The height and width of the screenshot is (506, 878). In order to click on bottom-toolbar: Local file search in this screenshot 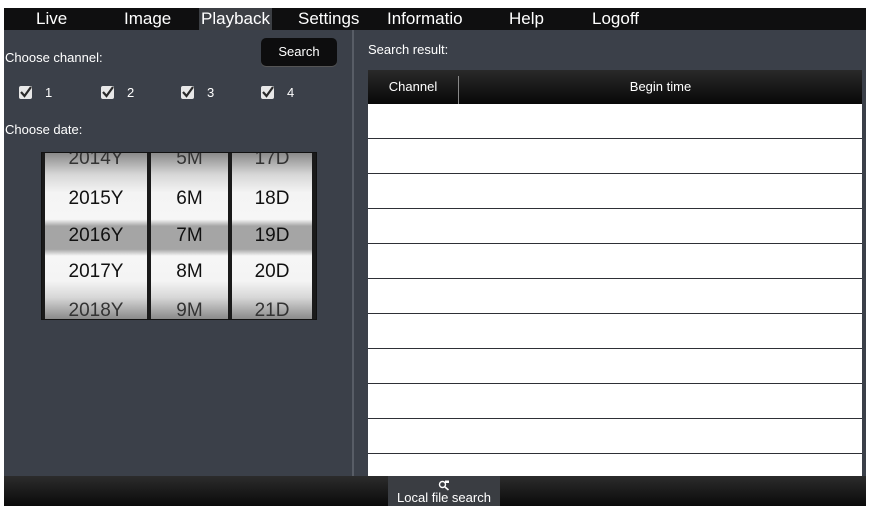, I will do `click(435, 491)`.